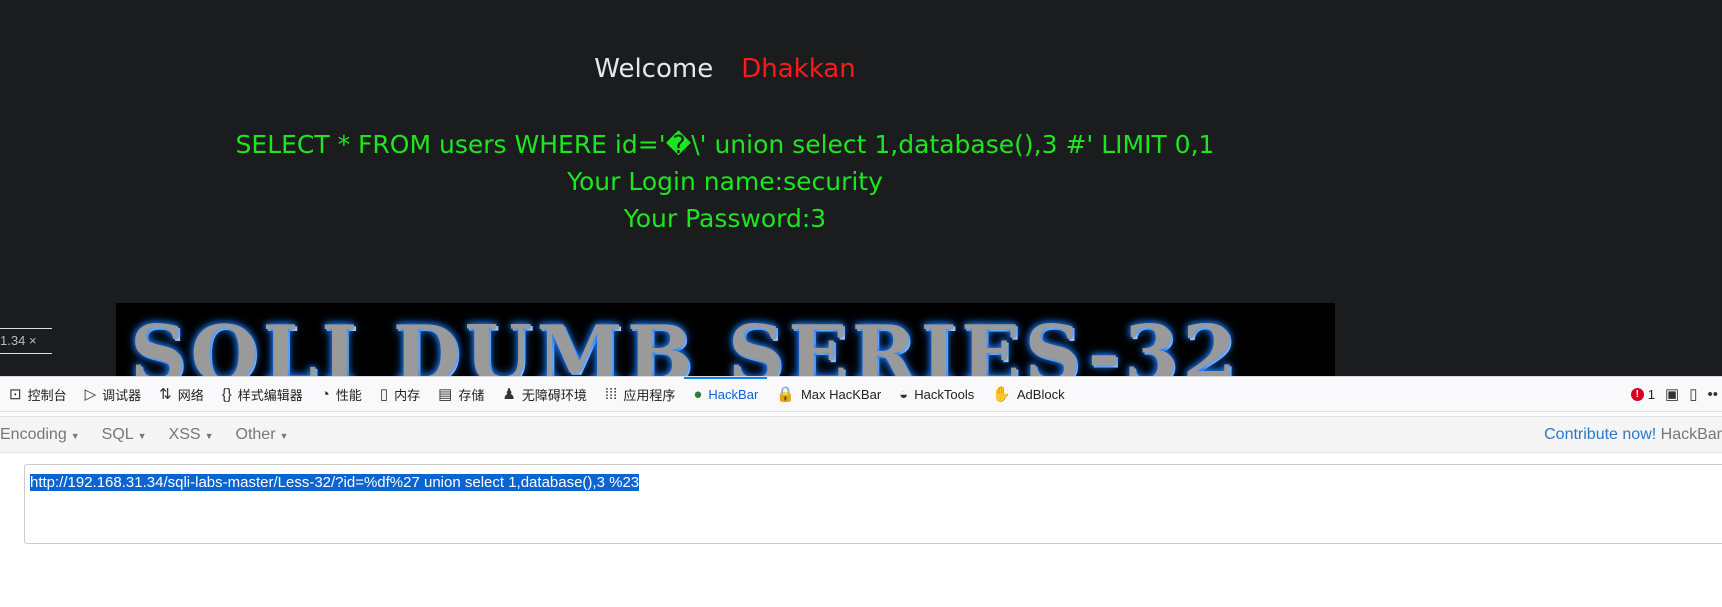 Image resolution: width=1722 pixels, height=607 pixels. I want to click on tab-memory: ▯ 内存, so click(400, 394).